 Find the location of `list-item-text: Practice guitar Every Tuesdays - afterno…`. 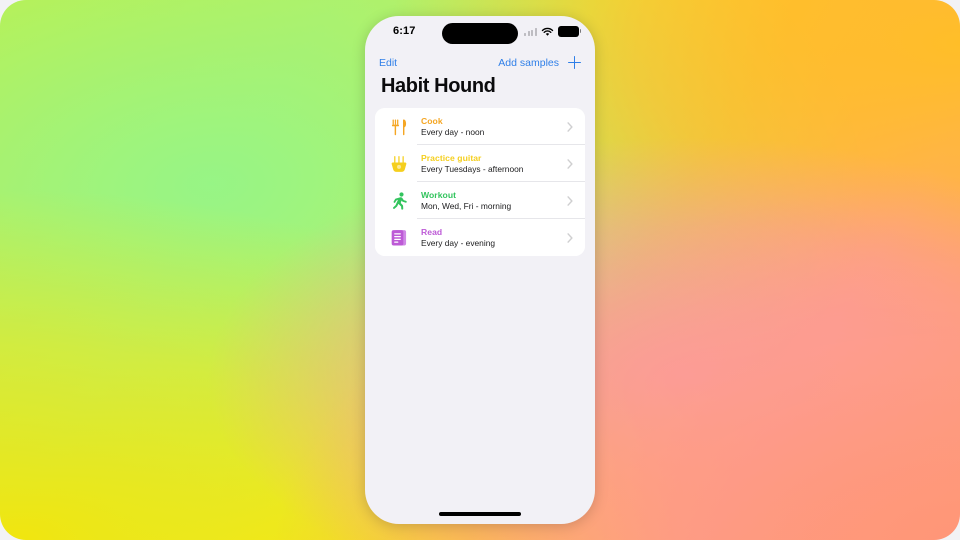

list-item-text: Practice guitar Every Tuesdays - afterno… is located at coordinates (493, 163).